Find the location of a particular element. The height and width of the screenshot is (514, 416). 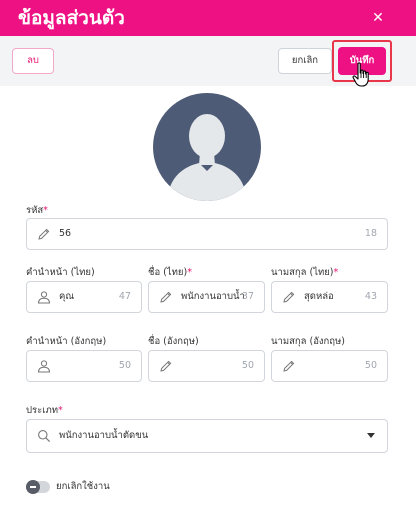

type-value: พนักงานอาบน้ำตัดขน is located at coordinates (104, 435).